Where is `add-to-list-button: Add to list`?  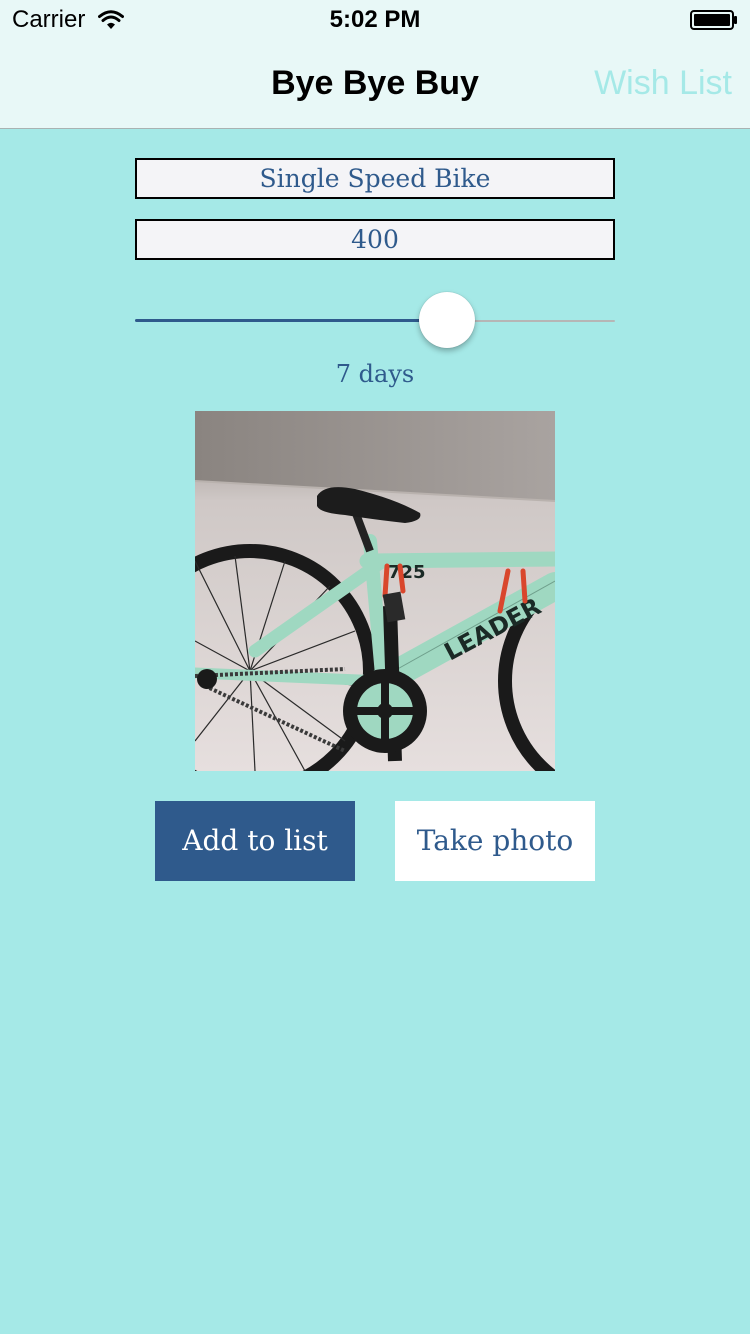 add-to-list-button: Add to list is located at coordinates (255, 841).